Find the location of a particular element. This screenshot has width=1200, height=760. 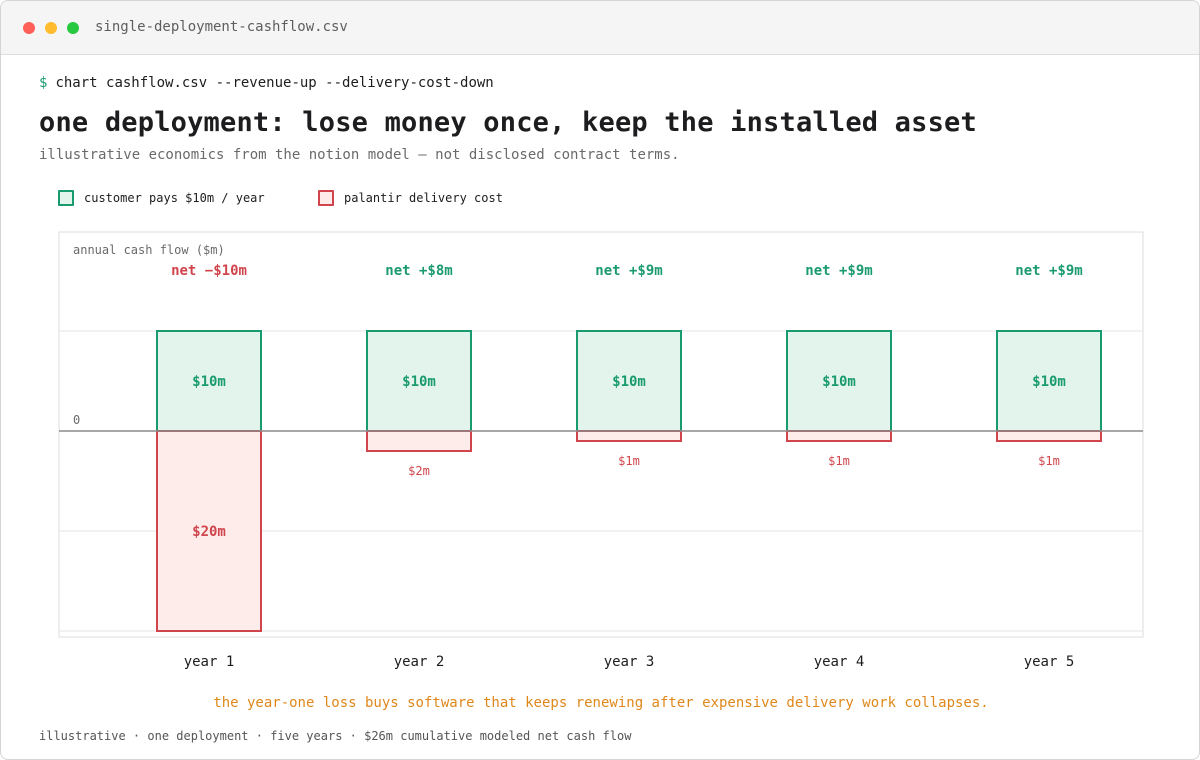

net-label: net −$10m is located at coordinates (209, 271).